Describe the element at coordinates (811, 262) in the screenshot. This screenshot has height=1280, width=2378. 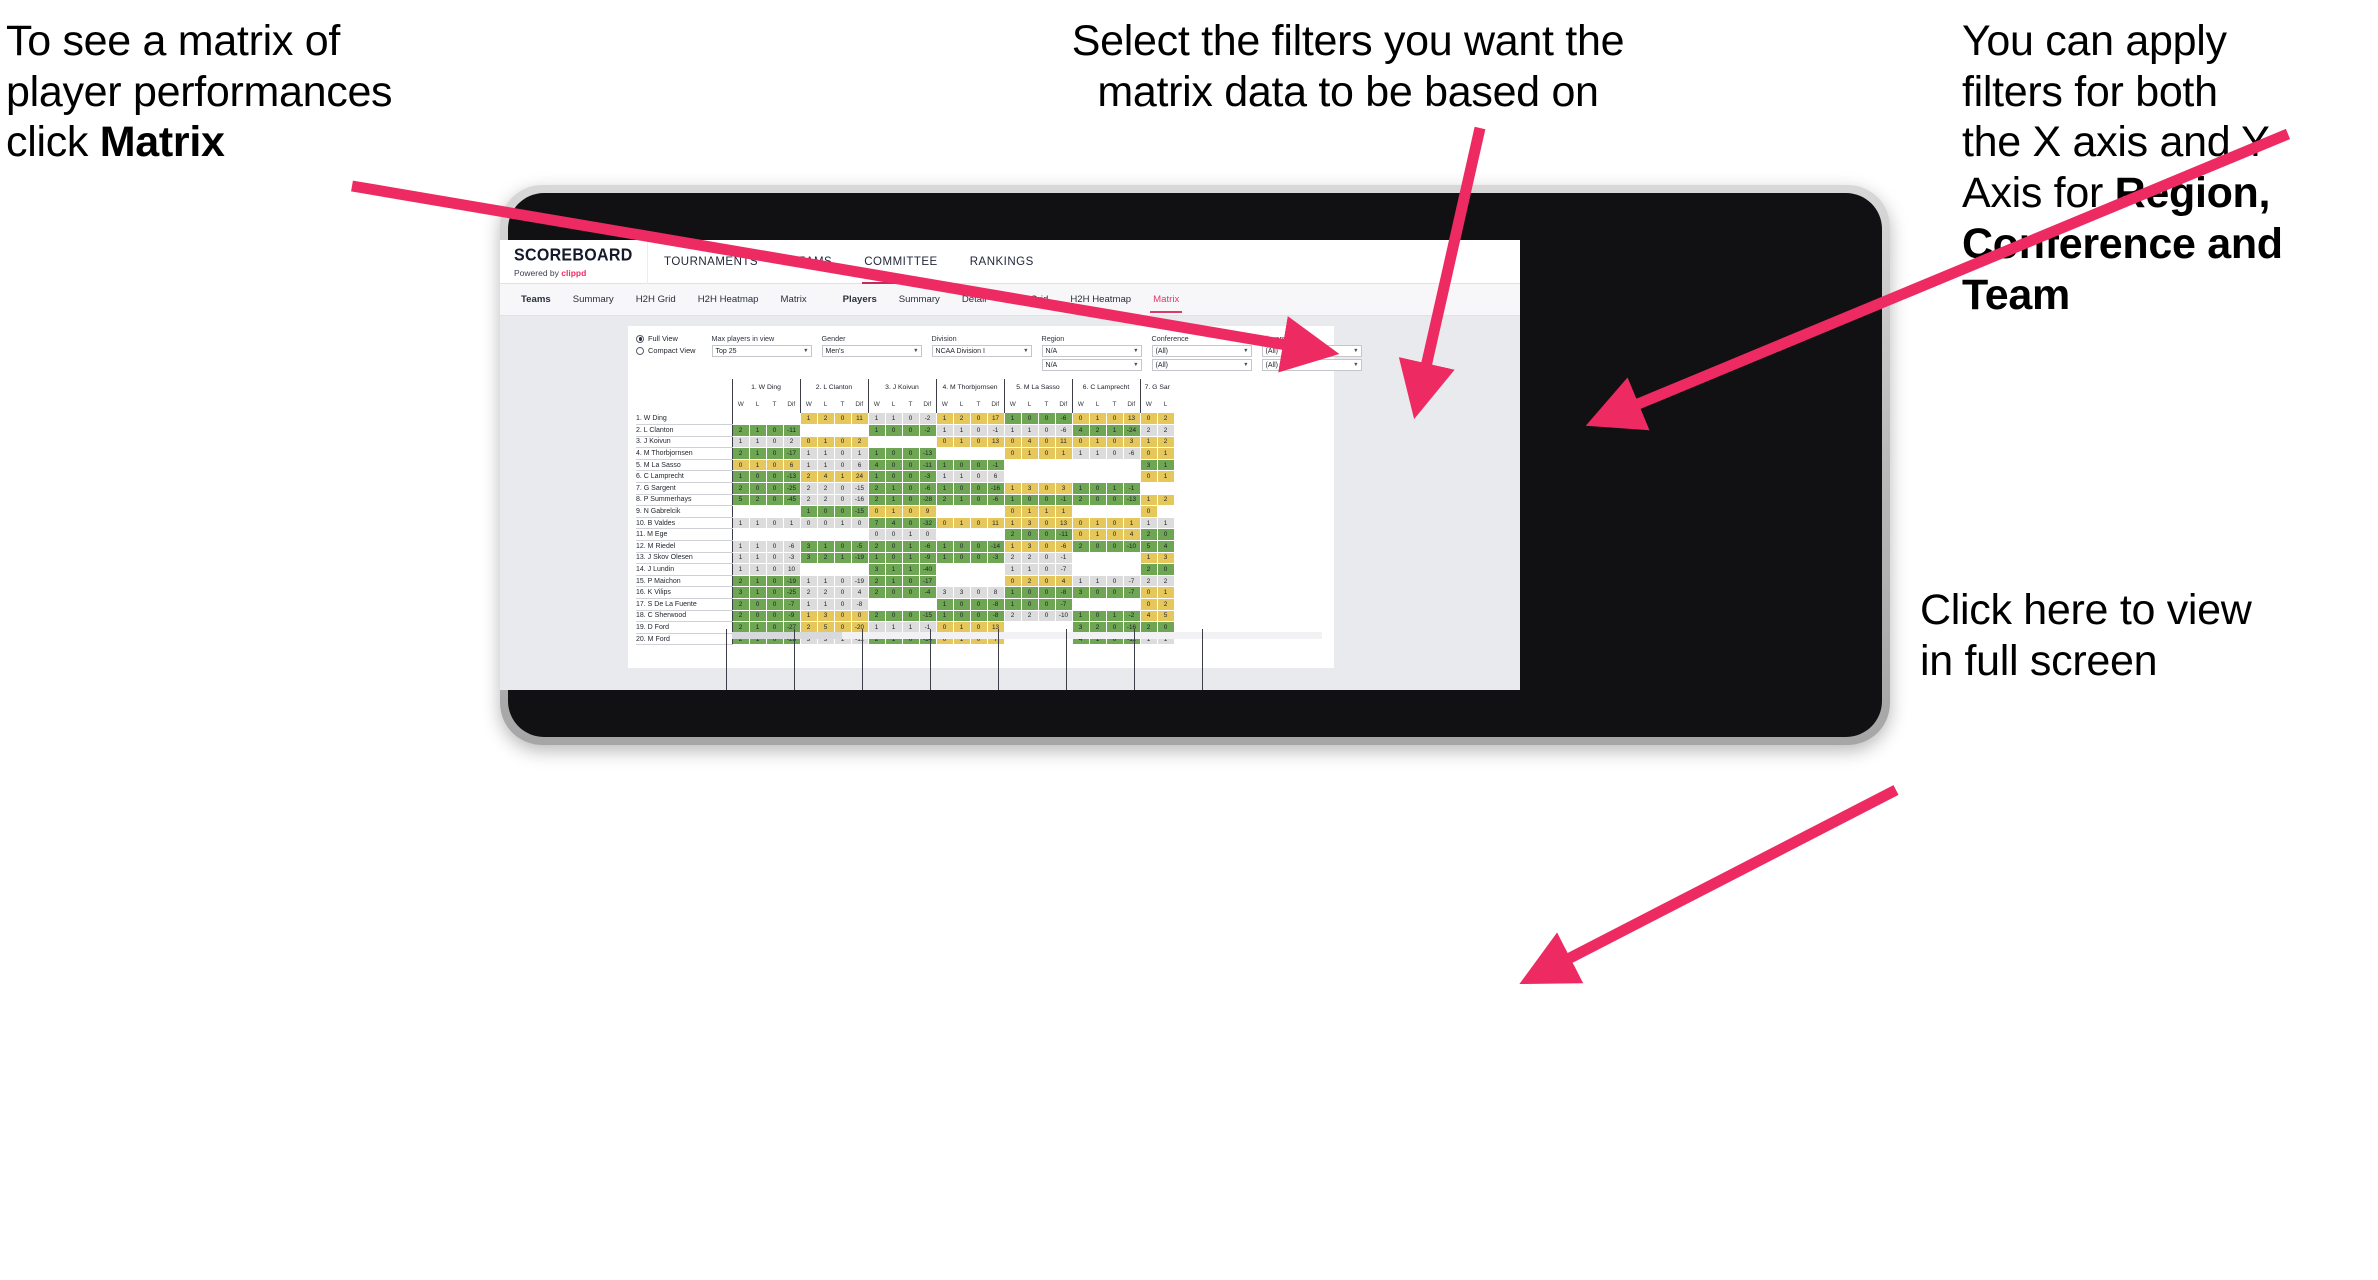
I see `nav-item-teams: TEAMS` at that location.